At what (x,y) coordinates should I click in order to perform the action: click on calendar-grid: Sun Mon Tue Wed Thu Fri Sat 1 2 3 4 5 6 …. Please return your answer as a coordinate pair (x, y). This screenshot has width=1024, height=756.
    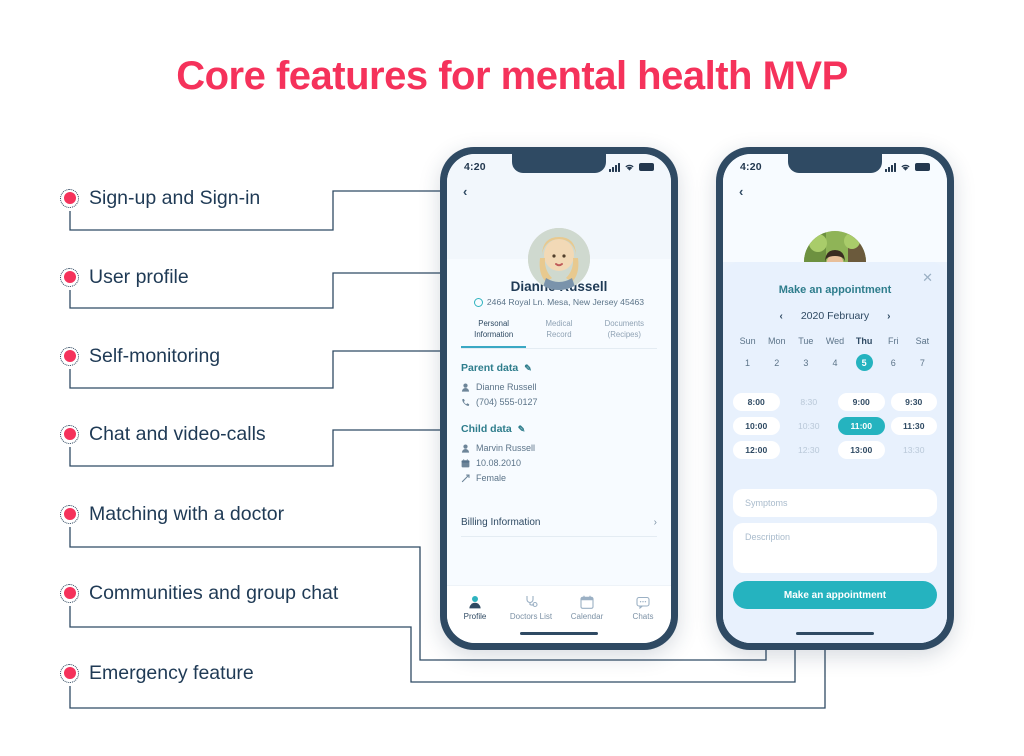
    Looking at the image, I should click on (835, 353).